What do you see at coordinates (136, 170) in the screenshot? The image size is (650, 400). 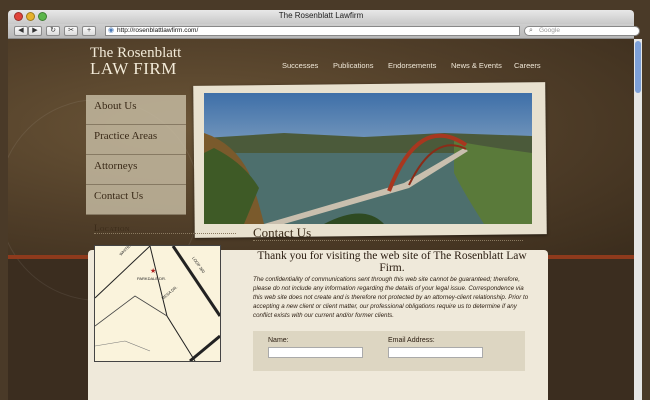 I see `side-item-attorneys: Attorneys` at bounding box center [136, 170].